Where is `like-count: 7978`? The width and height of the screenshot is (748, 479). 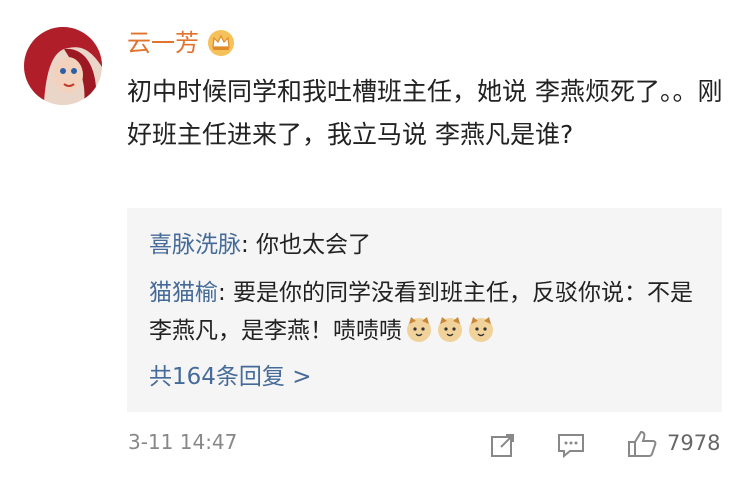 like-count: 7978 is located at coordinates (694, 443).